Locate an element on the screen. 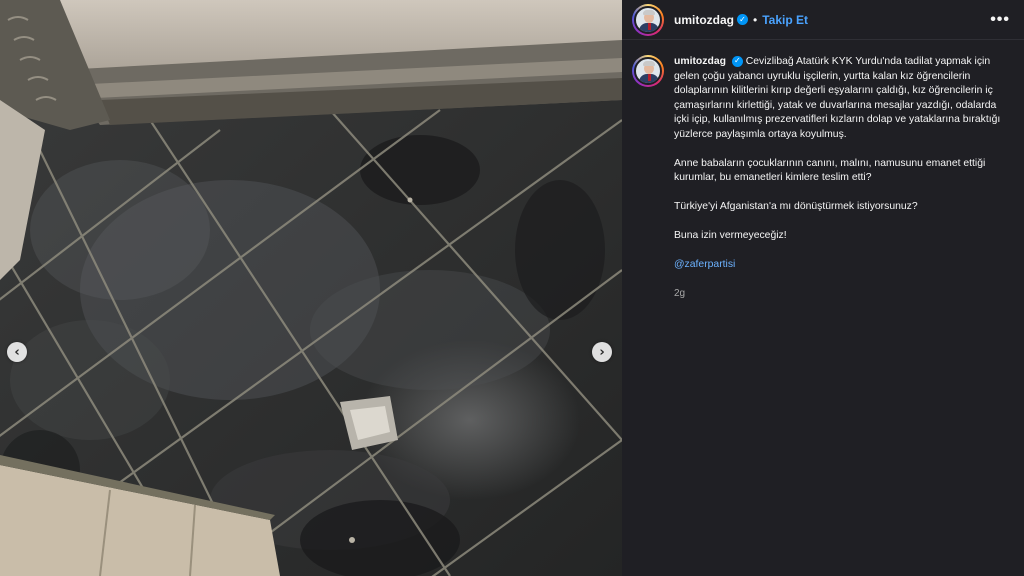  post-header: umitozdag ✓ • Takip Et ••• is located at coordinates (823, 20).